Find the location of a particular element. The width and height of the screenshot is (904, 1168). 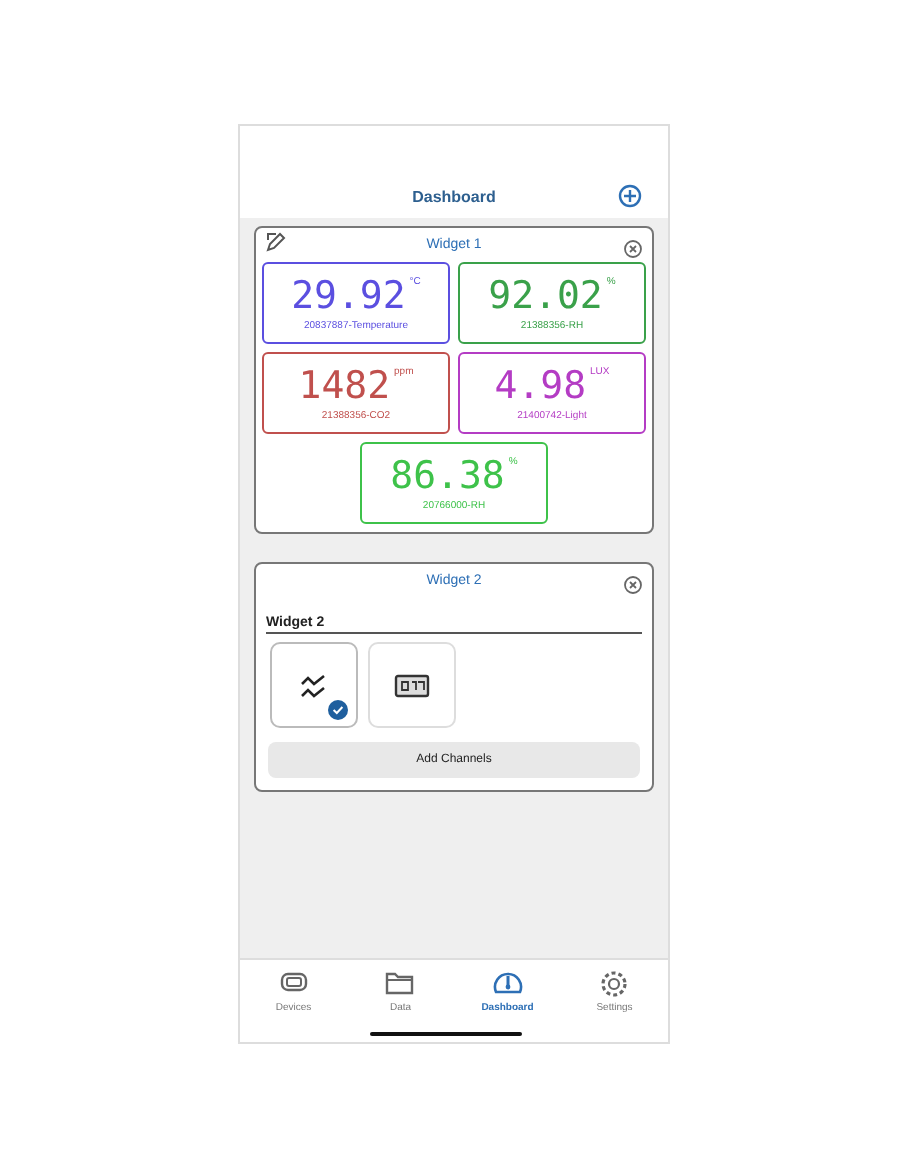

display-icon is located at coordinates (412, 685).